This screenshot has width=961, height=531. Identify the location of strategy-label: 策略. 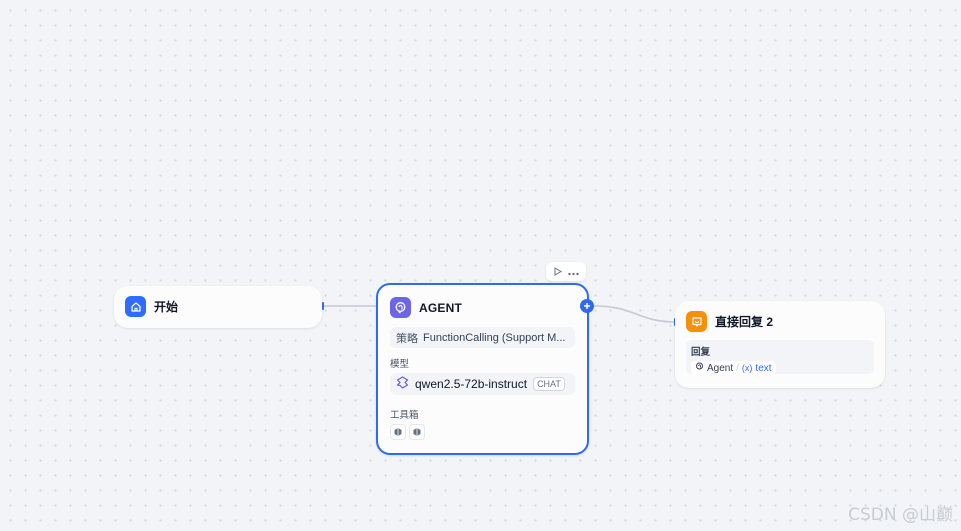
(407, 338).